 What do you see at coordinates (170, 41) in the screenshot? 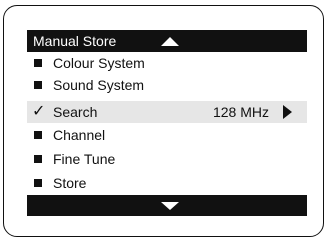
I see `up-arrow-icon` at bounding box center [170, 41].